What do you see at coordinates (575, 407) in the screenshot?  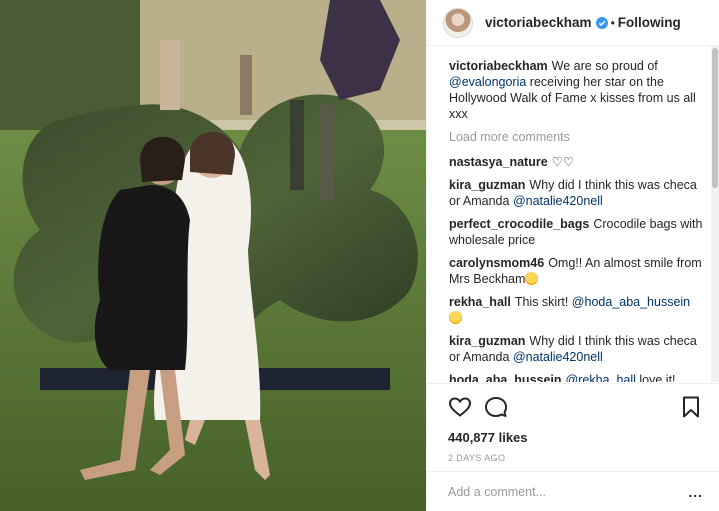 I see `action-icons` at bounding box center [575, 407].